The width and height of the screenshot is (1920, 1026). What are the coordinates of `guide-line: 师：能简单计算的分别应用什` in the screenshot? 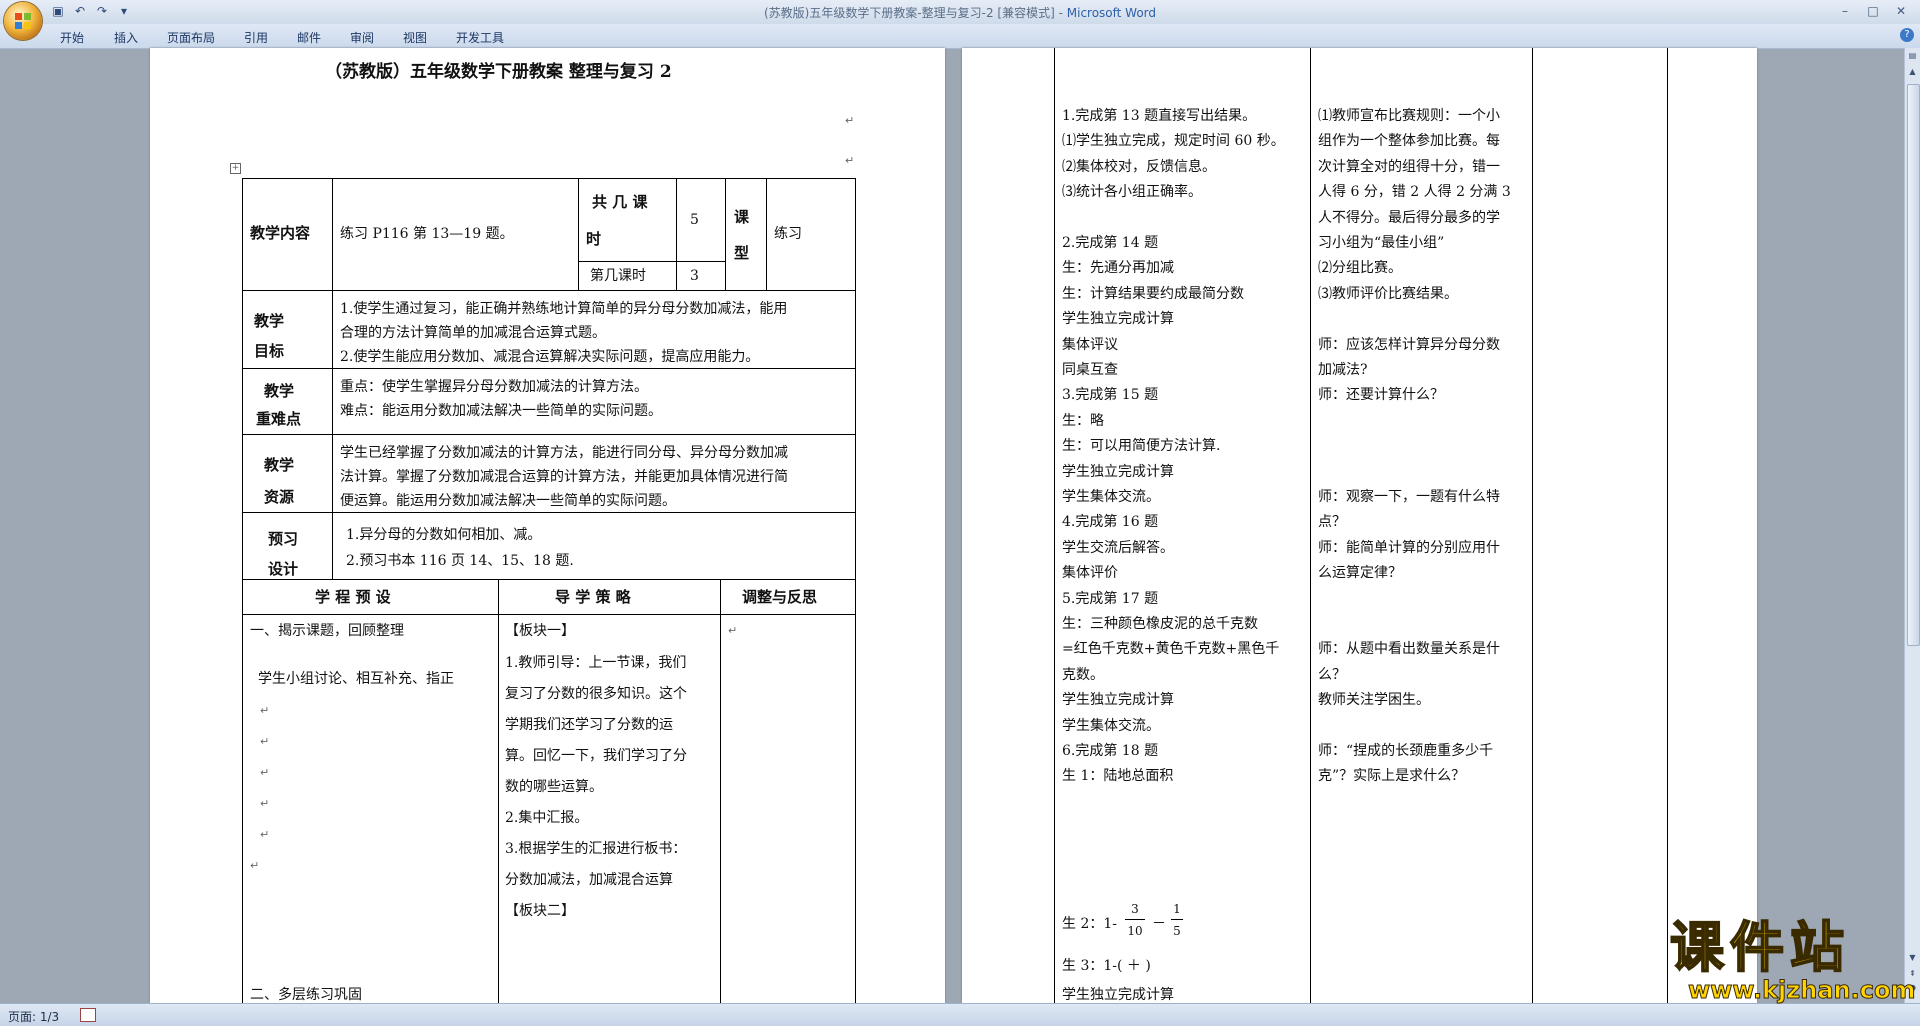 It's located at (1409, 547).